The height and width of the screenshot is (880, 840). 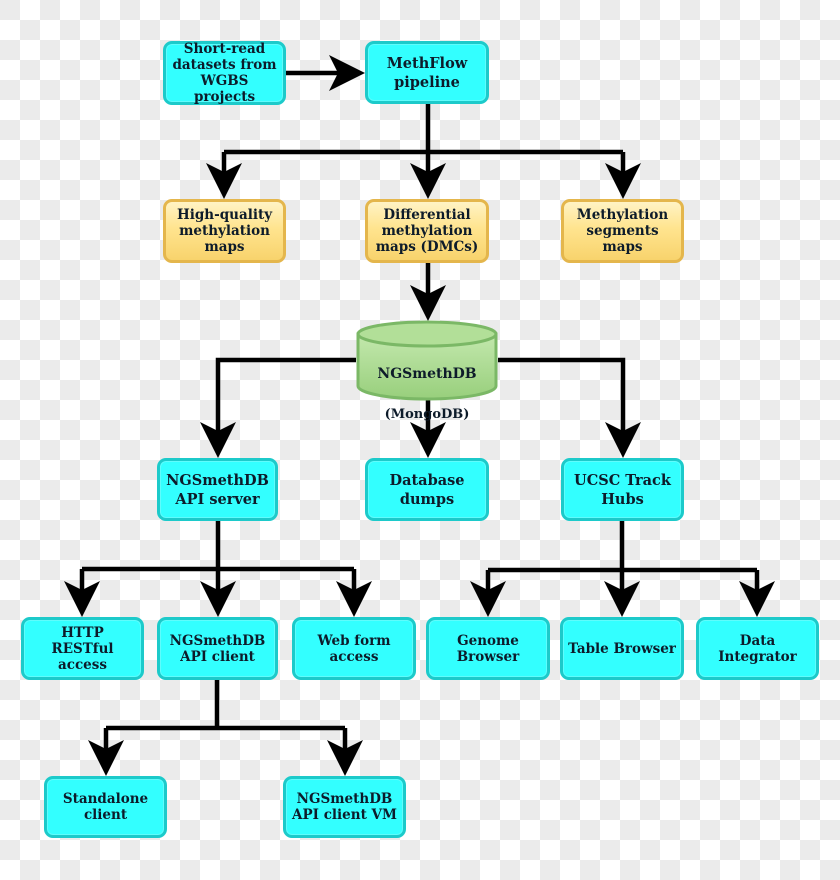 I want to click on node-data-integrator: Data Integrator, so click(x=757, y=648).